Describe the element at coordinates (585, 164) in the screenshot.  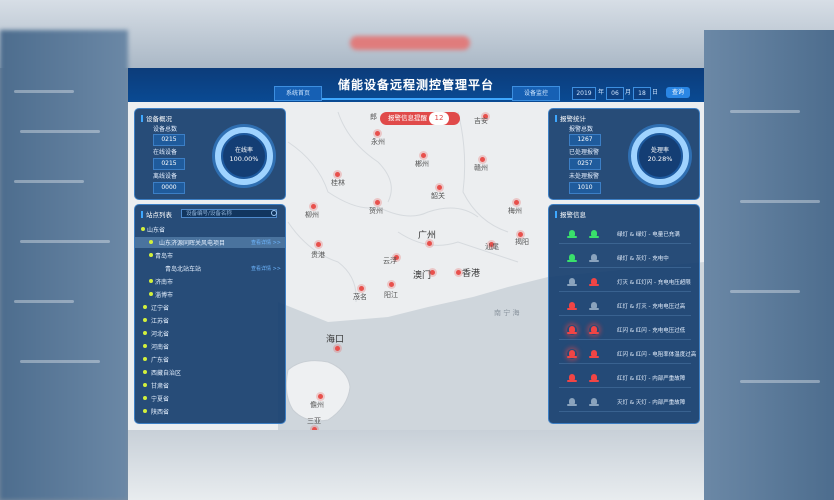
I see `stat-value: 0257` at that location.